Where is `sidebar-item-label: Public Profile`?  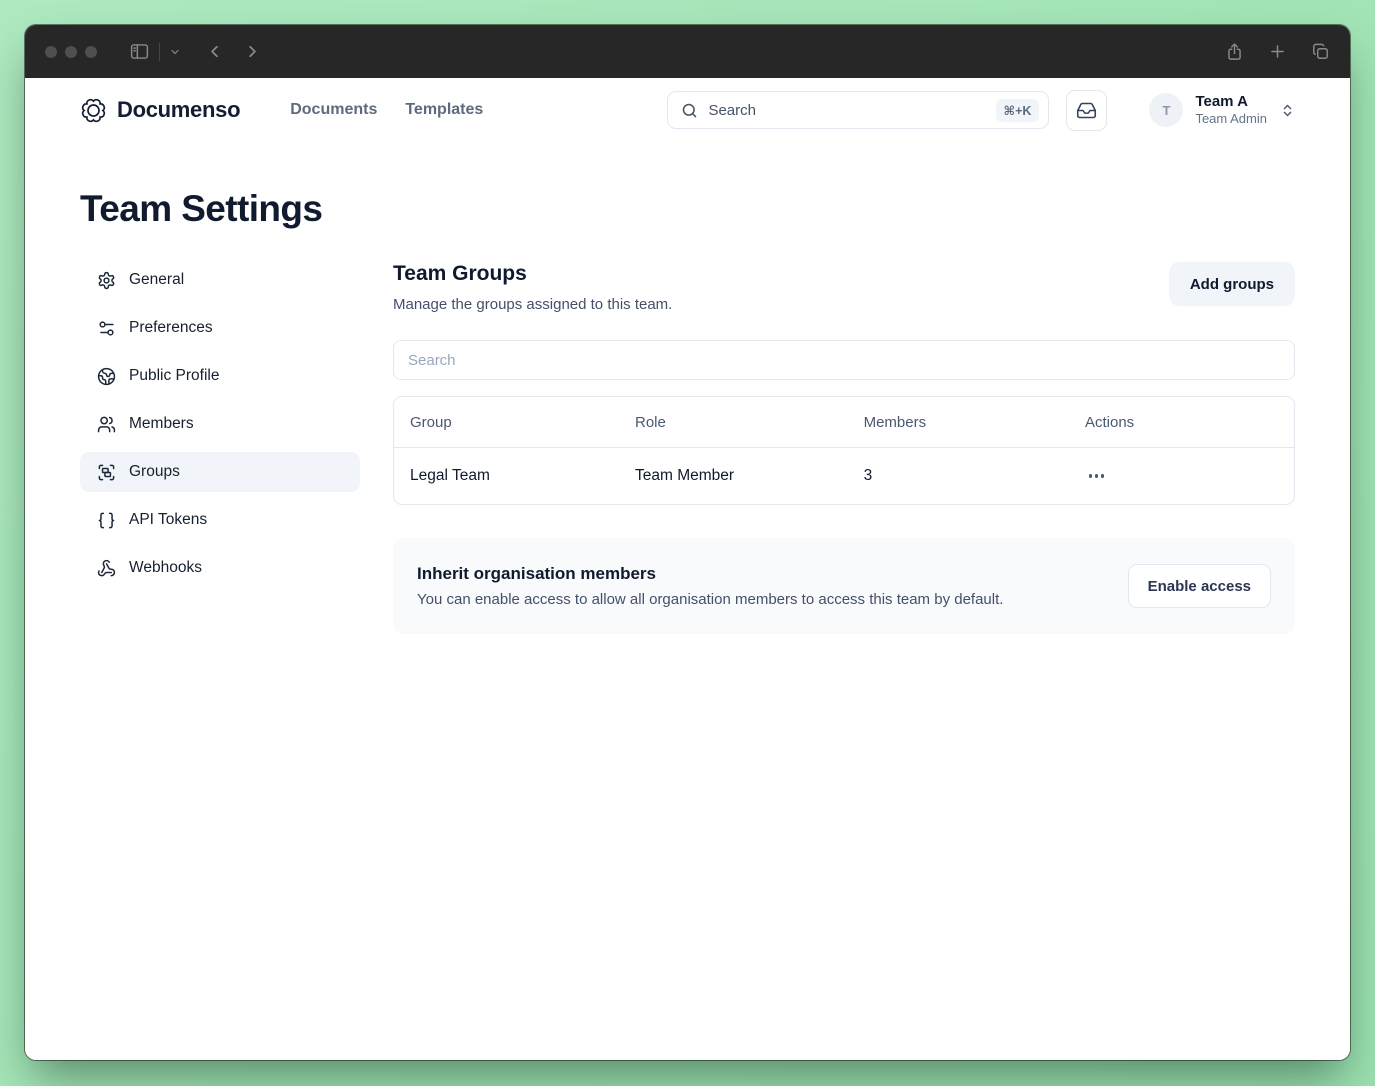
sidebar-item-label: Public Profile is located at coordinates (174, 375).